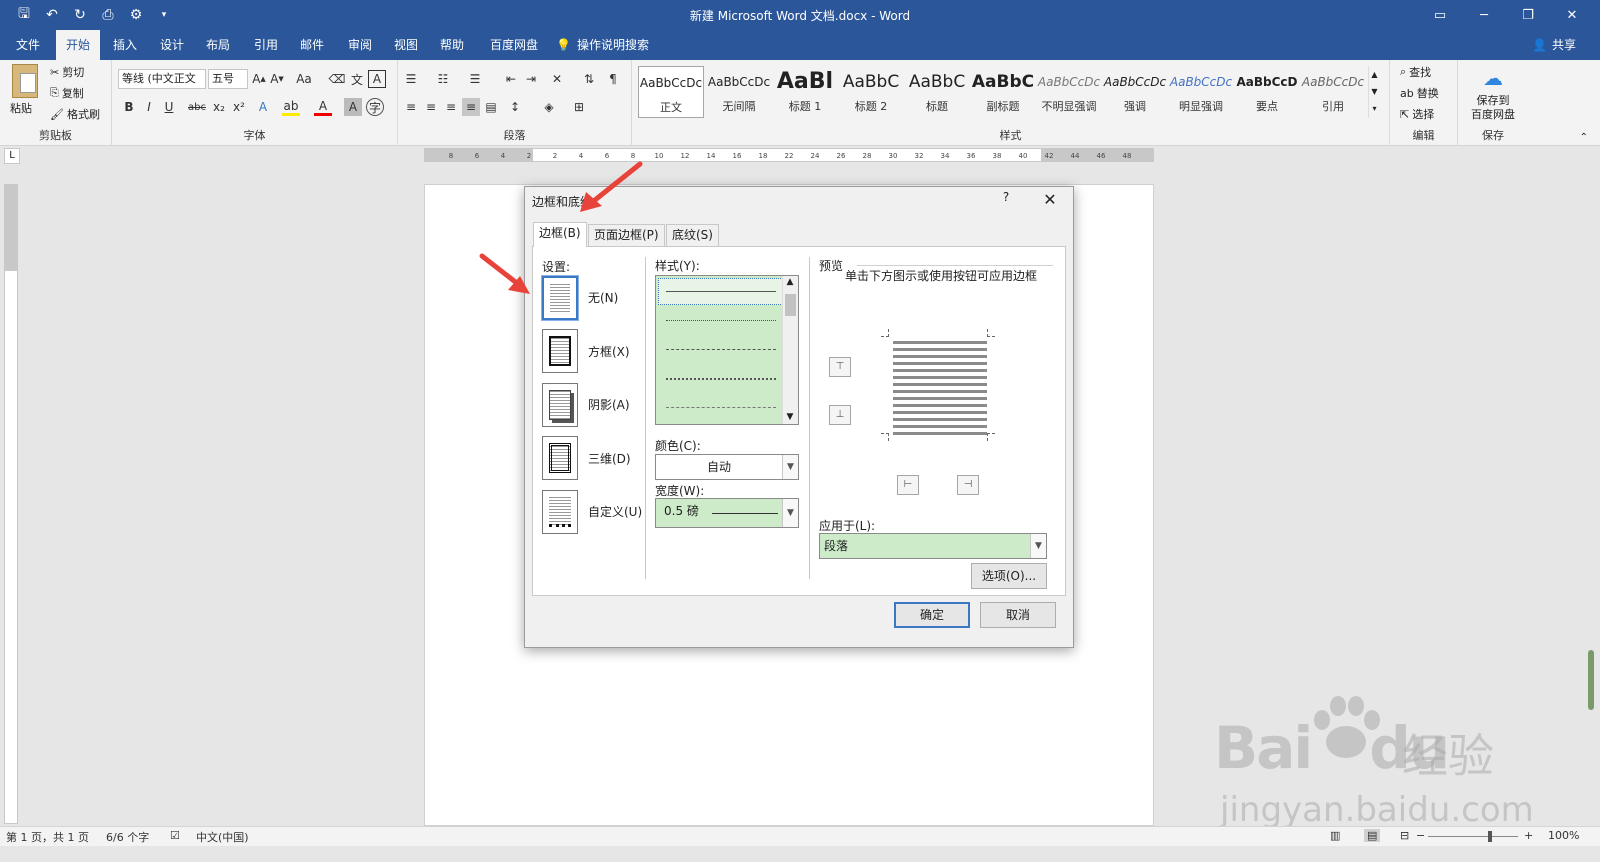 Image resolution: width=1600 pixels, height=862 pixels. Describe the element at coordinates (1335, 835) in the screenshot. I see `read-mode-icon: ▥` at that location.